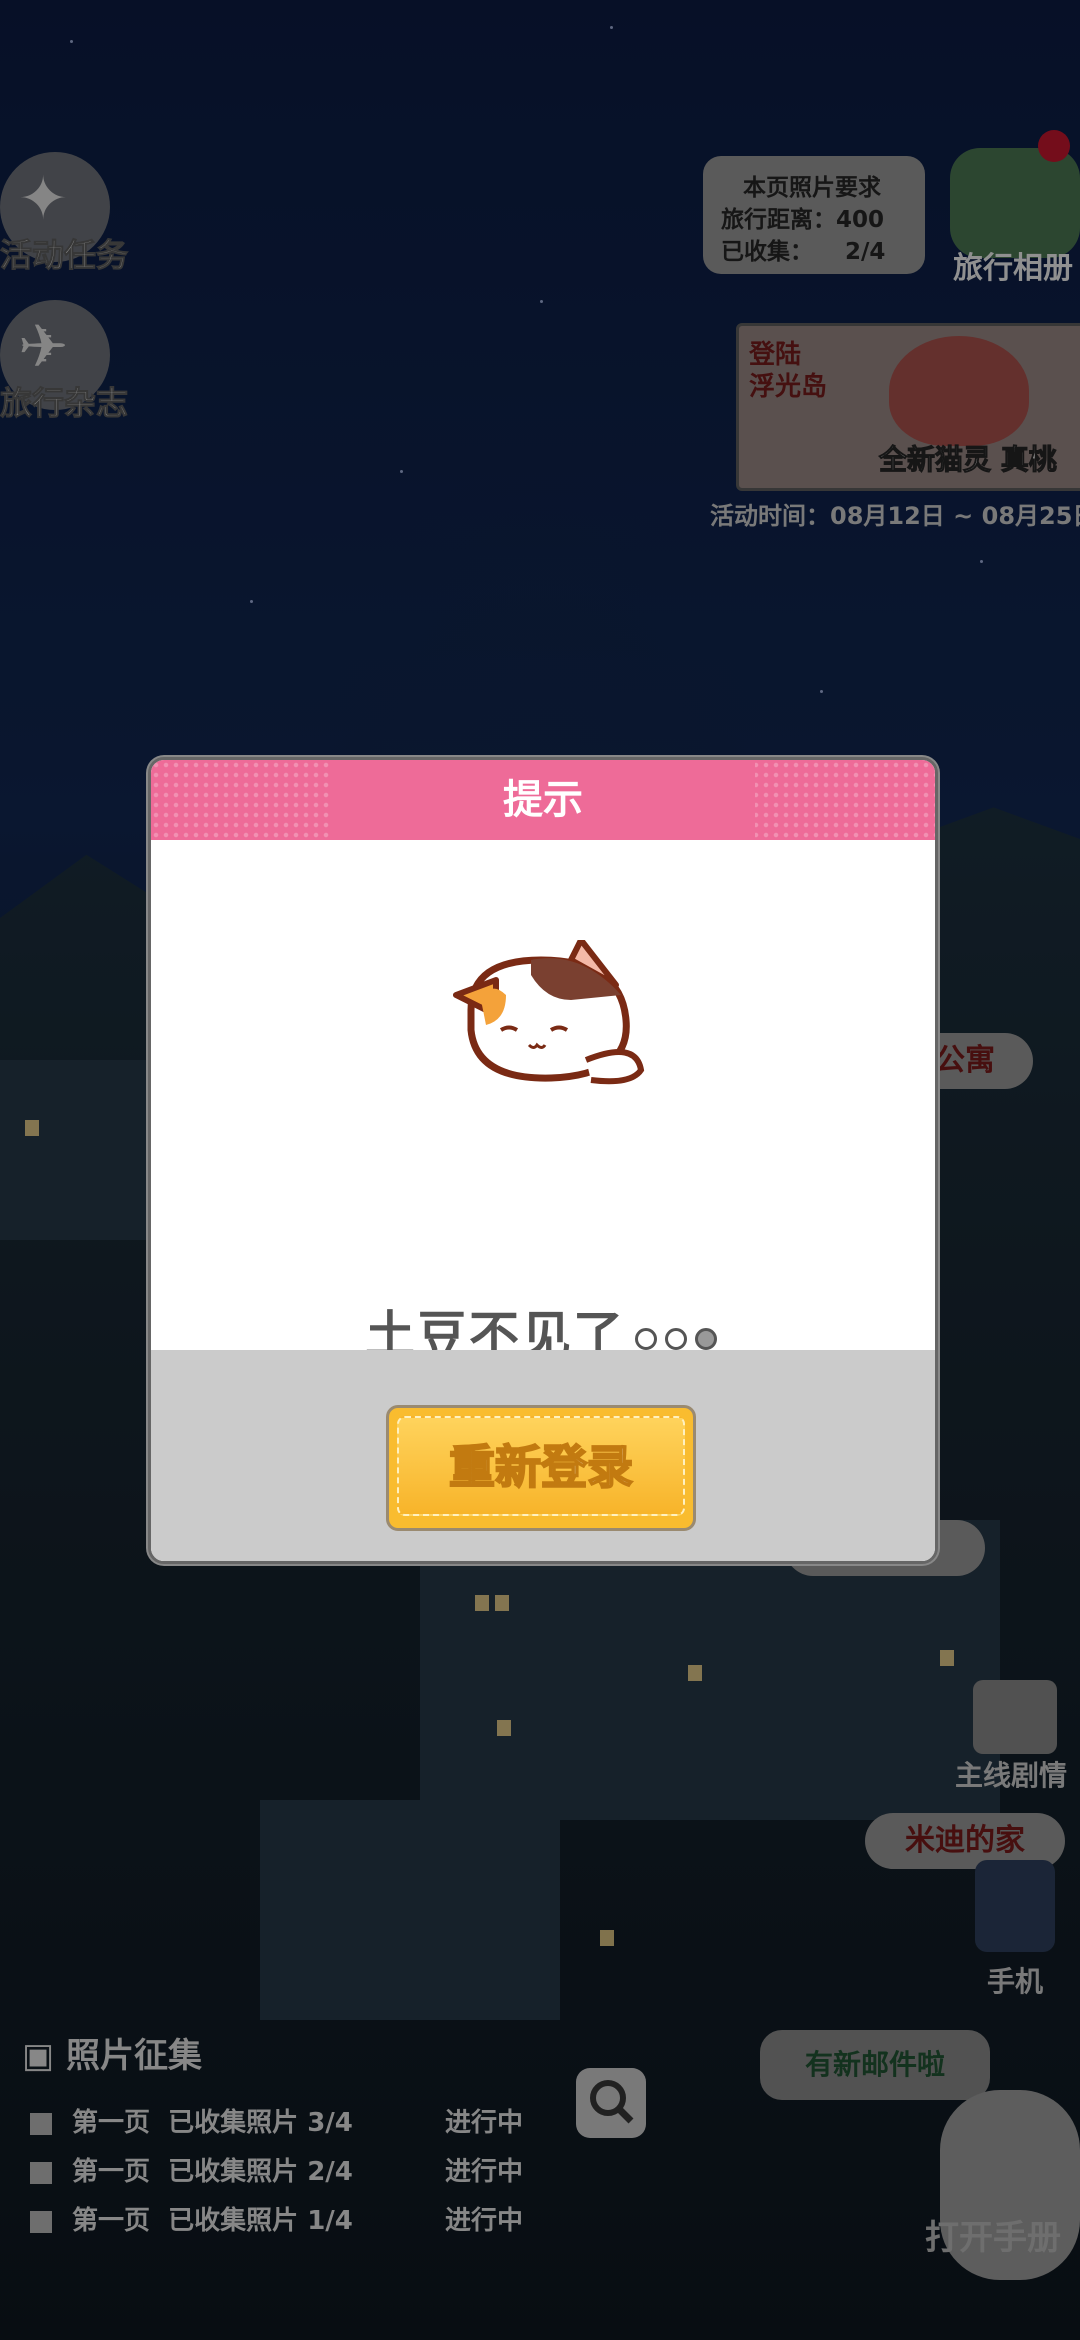 The height and width of the screenshot is (2340, 1080). I want to click on dialog-title: 提示, so click(543, 800).